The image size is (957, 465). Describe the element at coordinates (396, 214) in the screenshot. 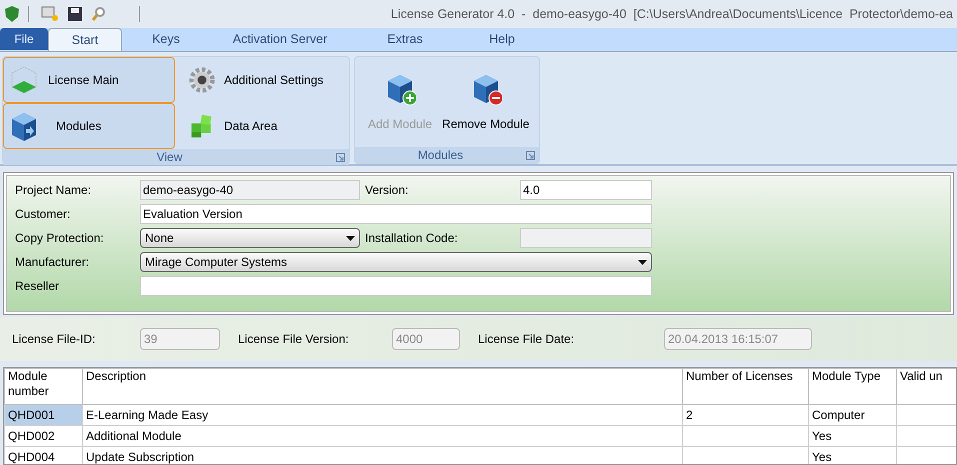

I see `input-field: Evaluation Version` at that location.